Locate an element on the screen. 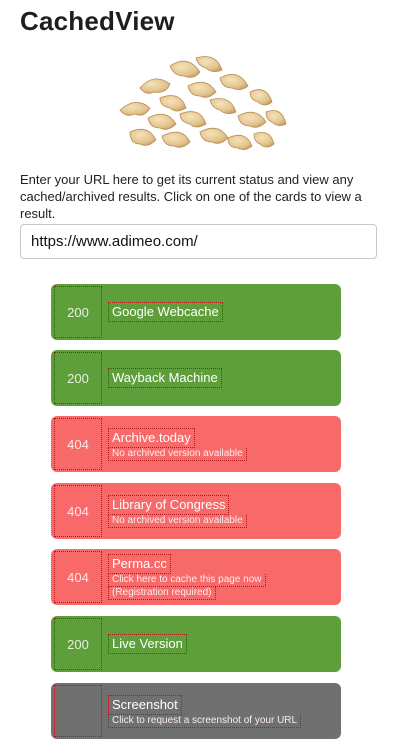 The height and width of the screenshot is (745, 400). card-title: Google Webcache is located at coordinates (165, 312).